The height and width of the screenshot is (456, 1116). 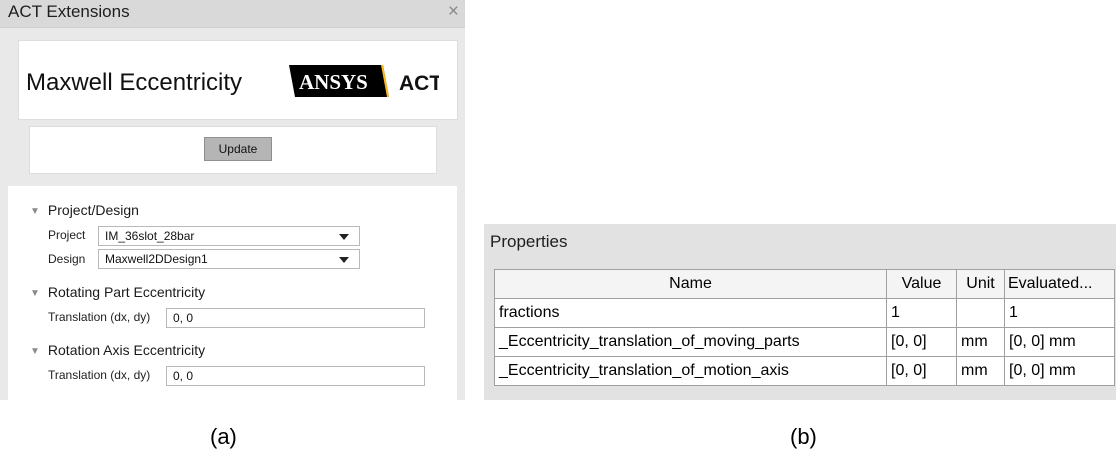 I want to click on table-row: fractions 1 1, so click(x=804, y=313).